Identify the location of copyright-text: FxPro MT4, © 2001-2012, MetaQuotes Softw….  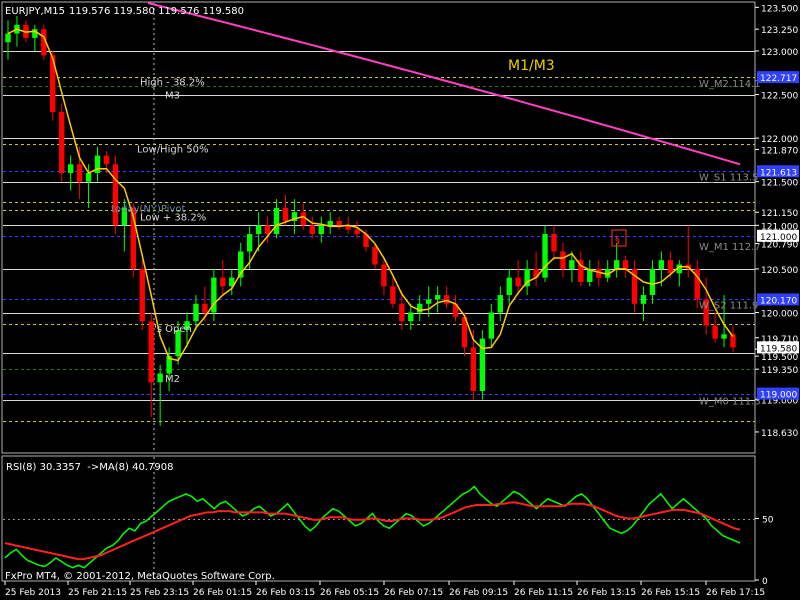
(140, 576).